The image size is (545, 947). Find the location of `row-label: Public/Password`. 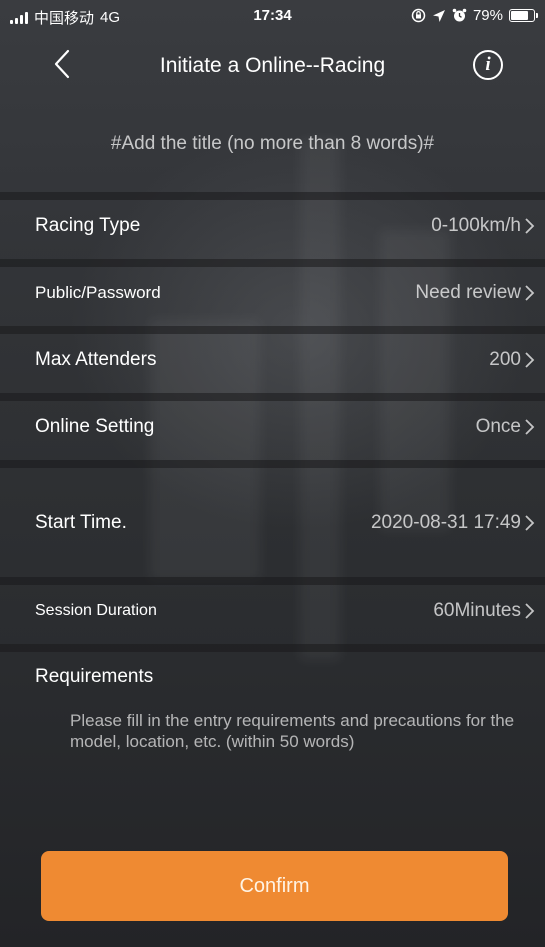

row-label: Public/Password is located at coordinates (98, 292).